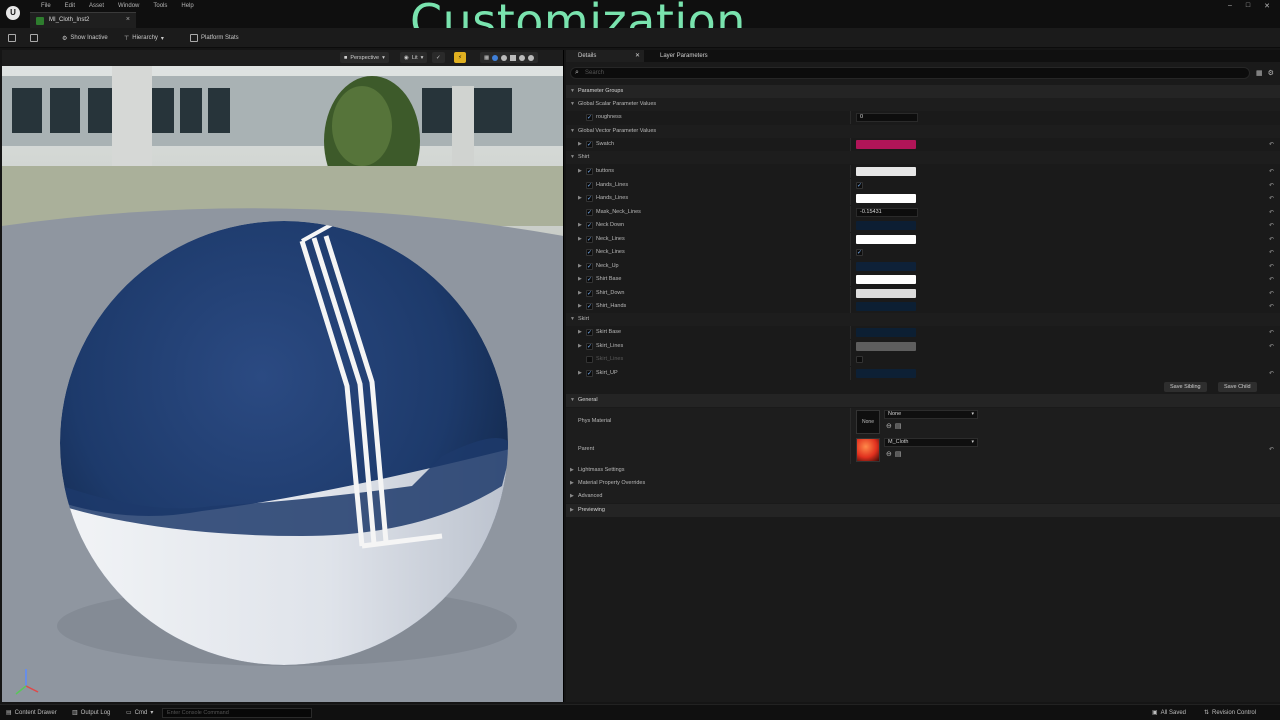 The height and width of the screenshot is (720, 1280). I want to click on swatch-color-block, so click(886, 144).